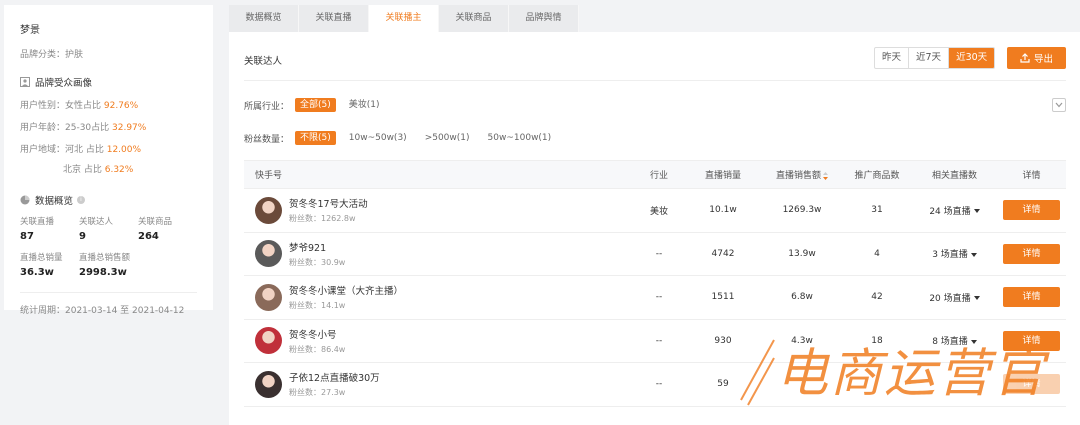 Image resolution: width=1080 pixels, height=425 pixels. Describe the element at coordinates (317, 247) in the screenshot. I see `streamer-name: 梦爷921` at that location.